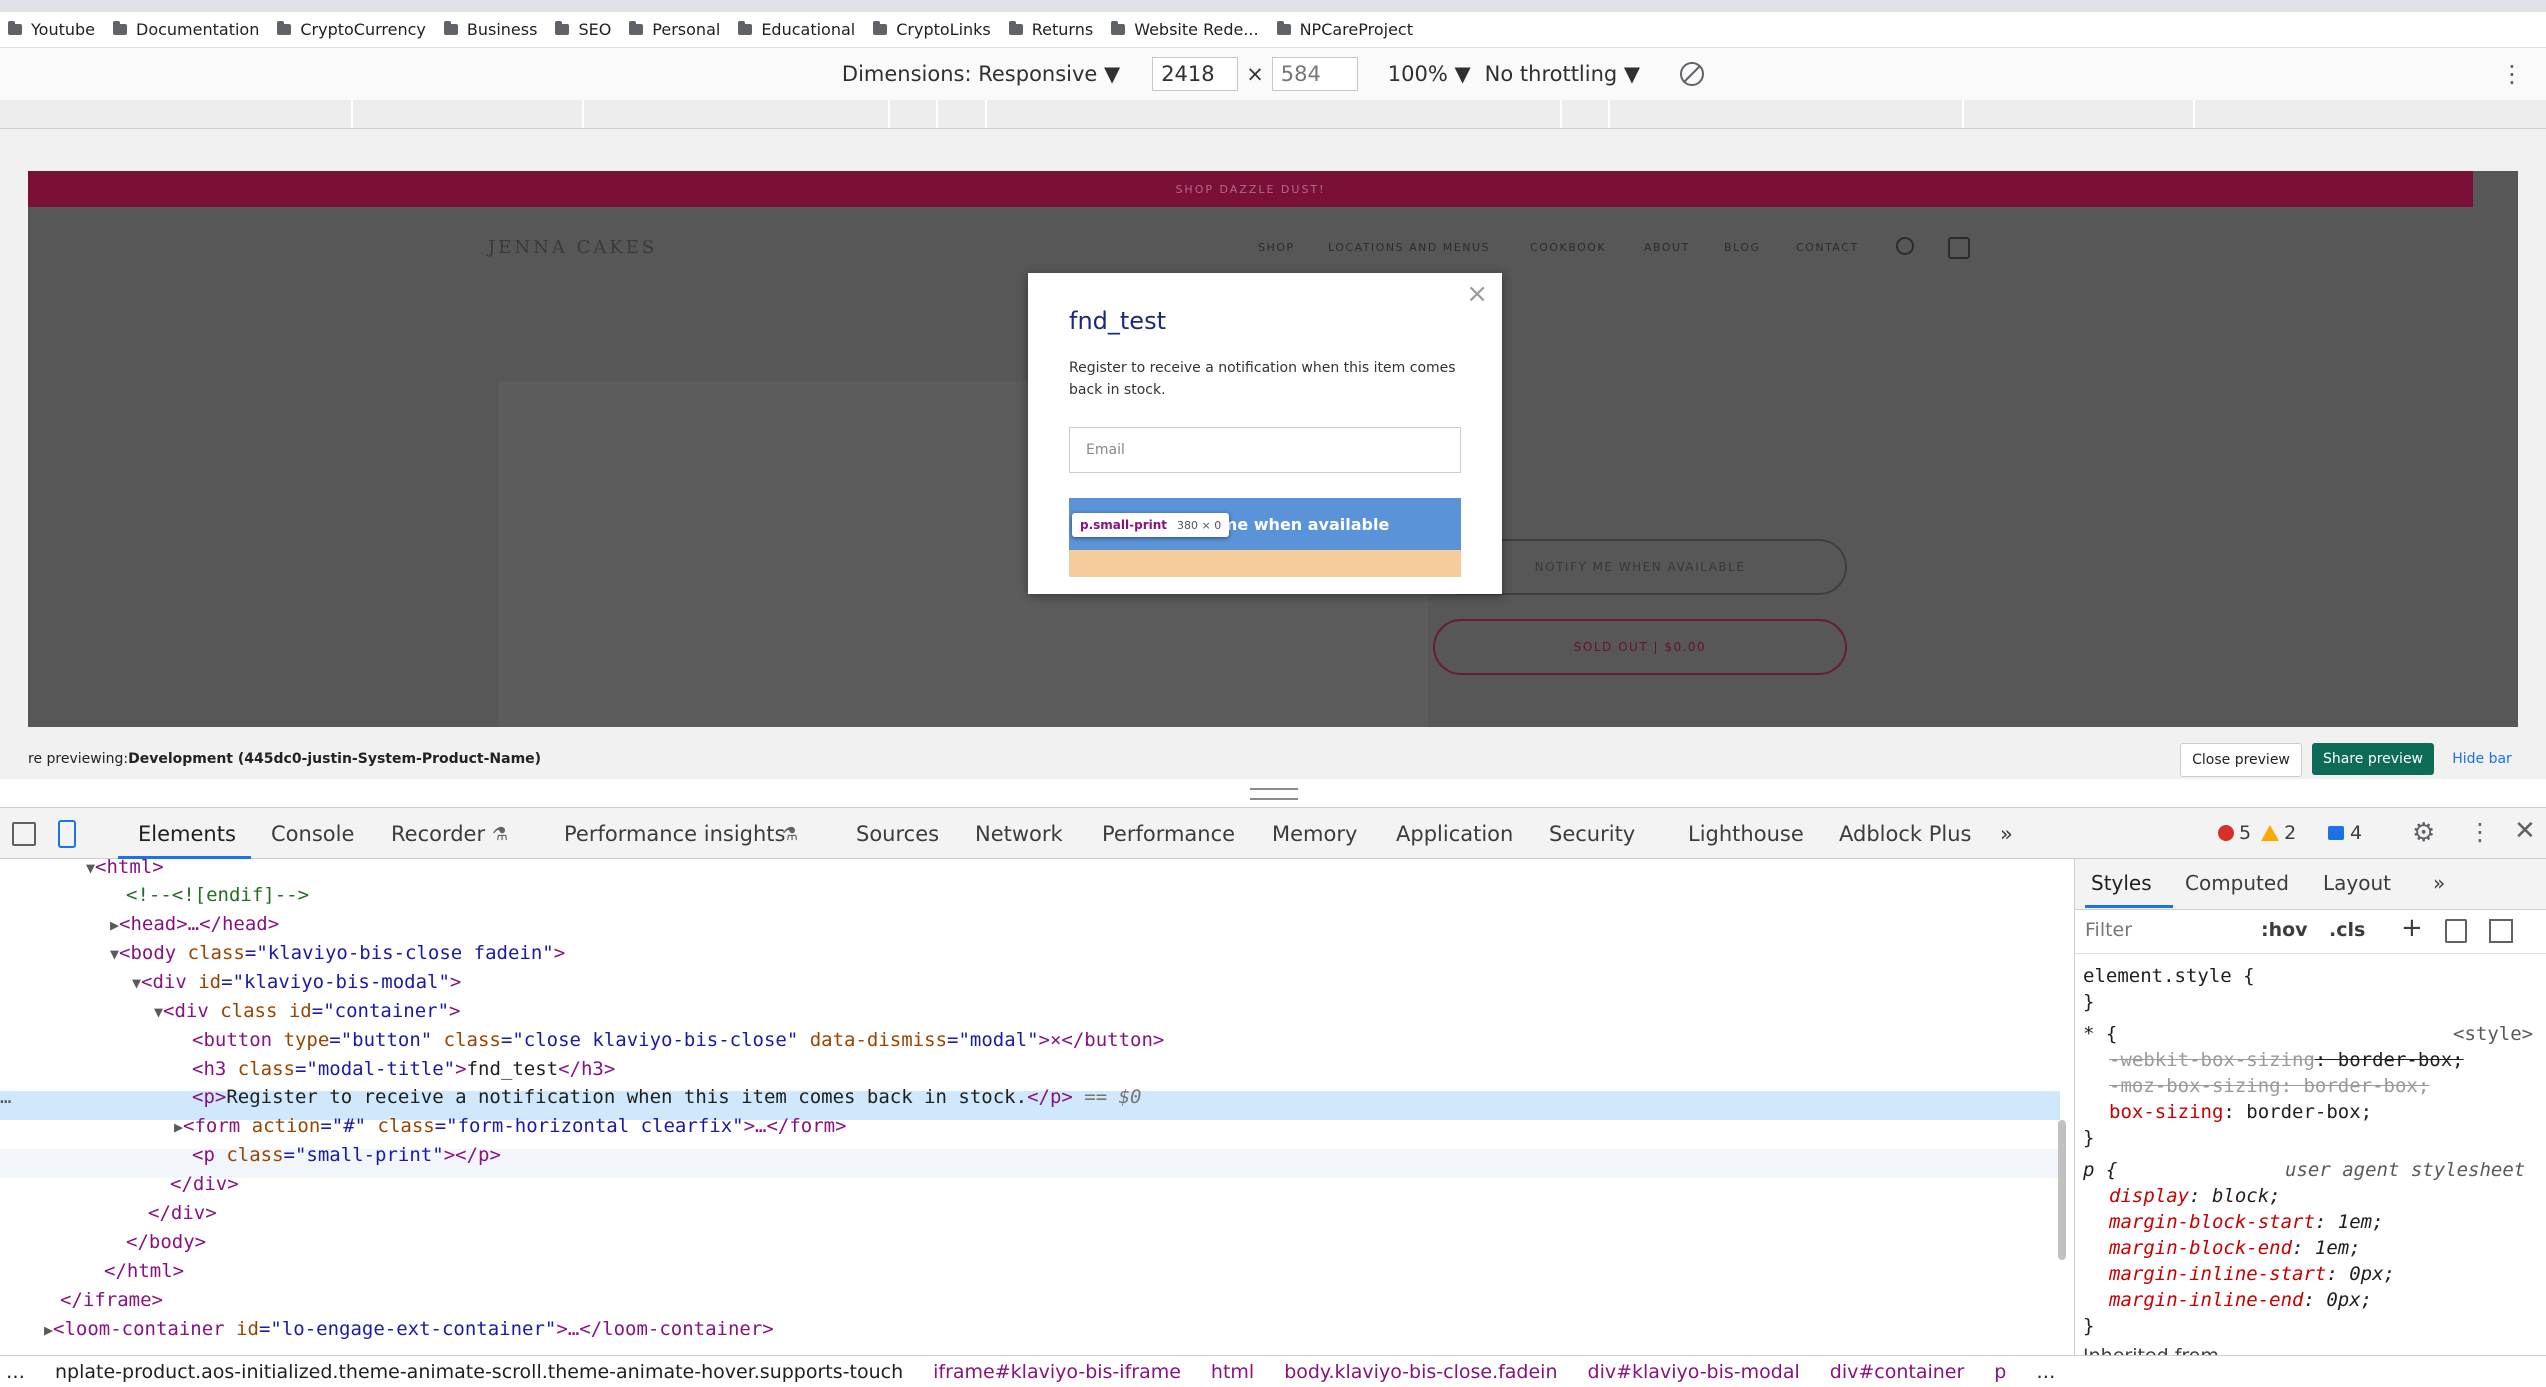 This screenshot has height=1387, width=2546. Describe the element at coordinates (1344, 29) in the screenshot. I see `bookmark-npcareproject: NPCareProject` at that location.